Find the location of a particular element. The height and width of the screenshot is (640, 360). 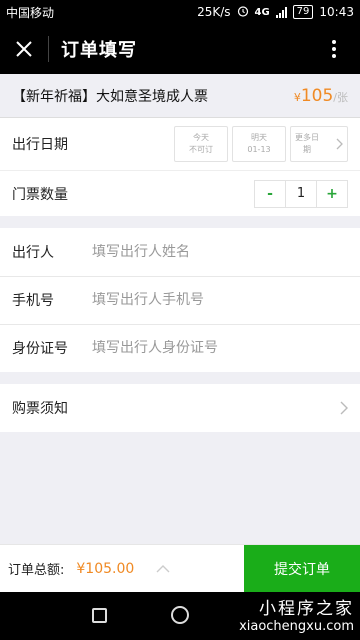

close-button is located at coordinates (24, 49).